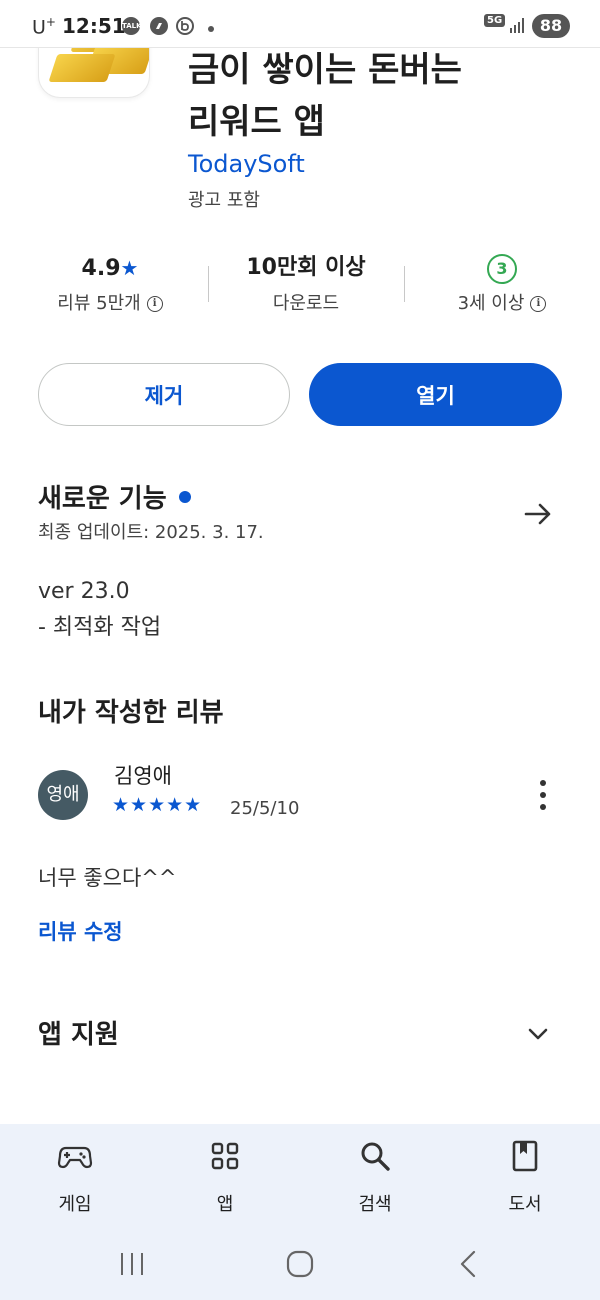  Describe the element at coordinates (538, 514) in the screenshot. I see `arrow-right-icon` at that location.